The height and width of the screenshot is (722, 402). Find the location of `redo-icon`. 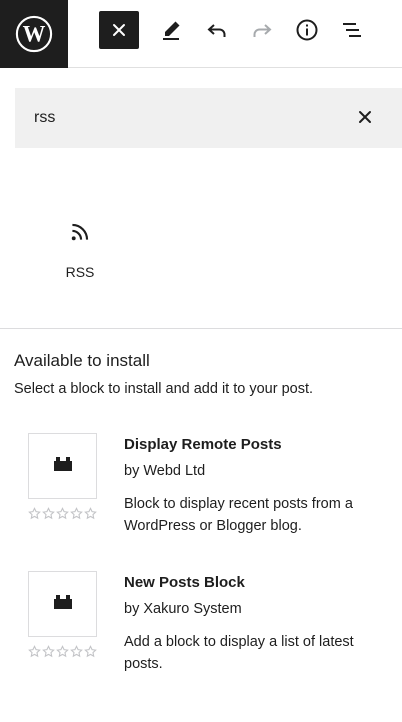

redo-icon is located at coordinates (262, 30).